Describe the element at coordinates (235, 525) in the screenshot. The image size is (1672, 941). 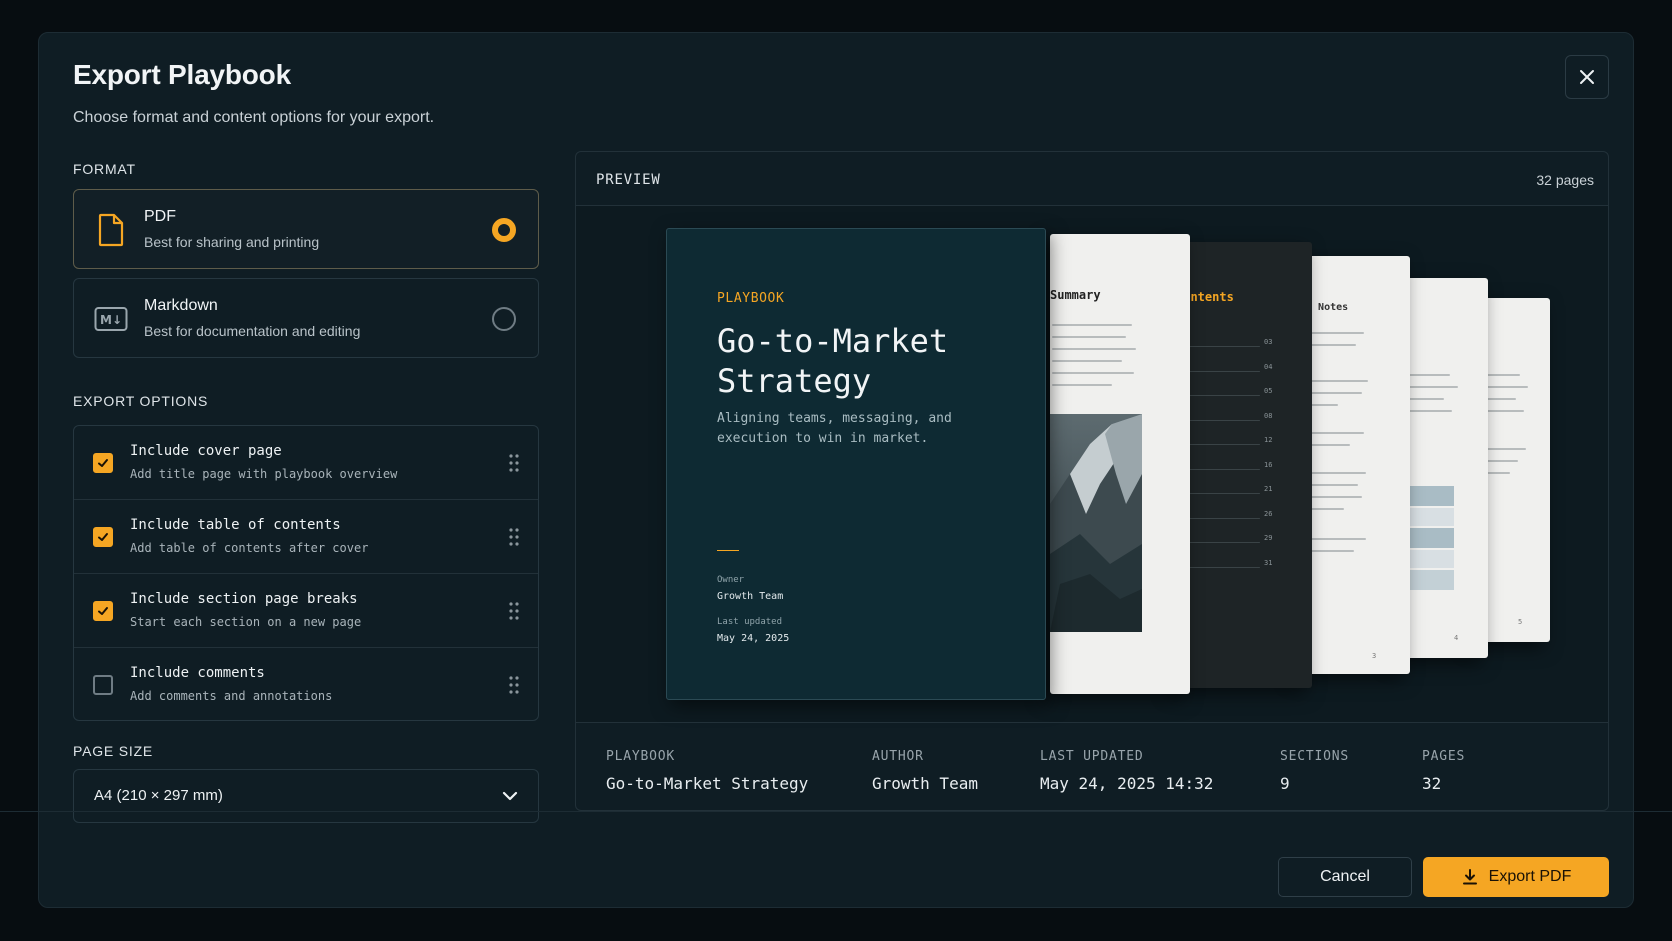
I see `option-title: Include table of contents` at that location.